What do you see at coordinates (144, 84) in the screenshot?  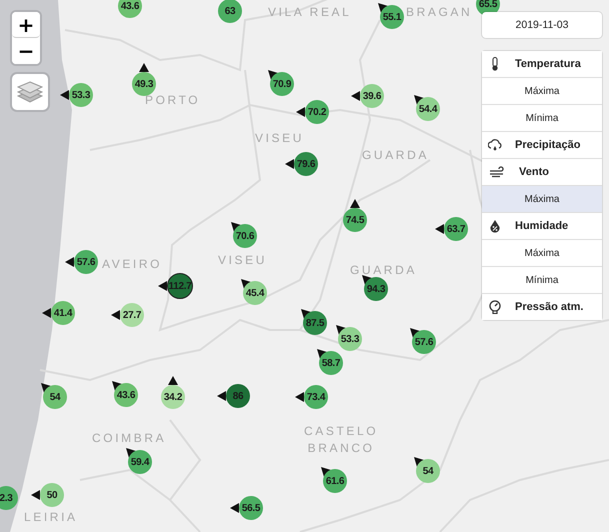 I see `value-marker: 49.3` at bounding box center [144, 84].